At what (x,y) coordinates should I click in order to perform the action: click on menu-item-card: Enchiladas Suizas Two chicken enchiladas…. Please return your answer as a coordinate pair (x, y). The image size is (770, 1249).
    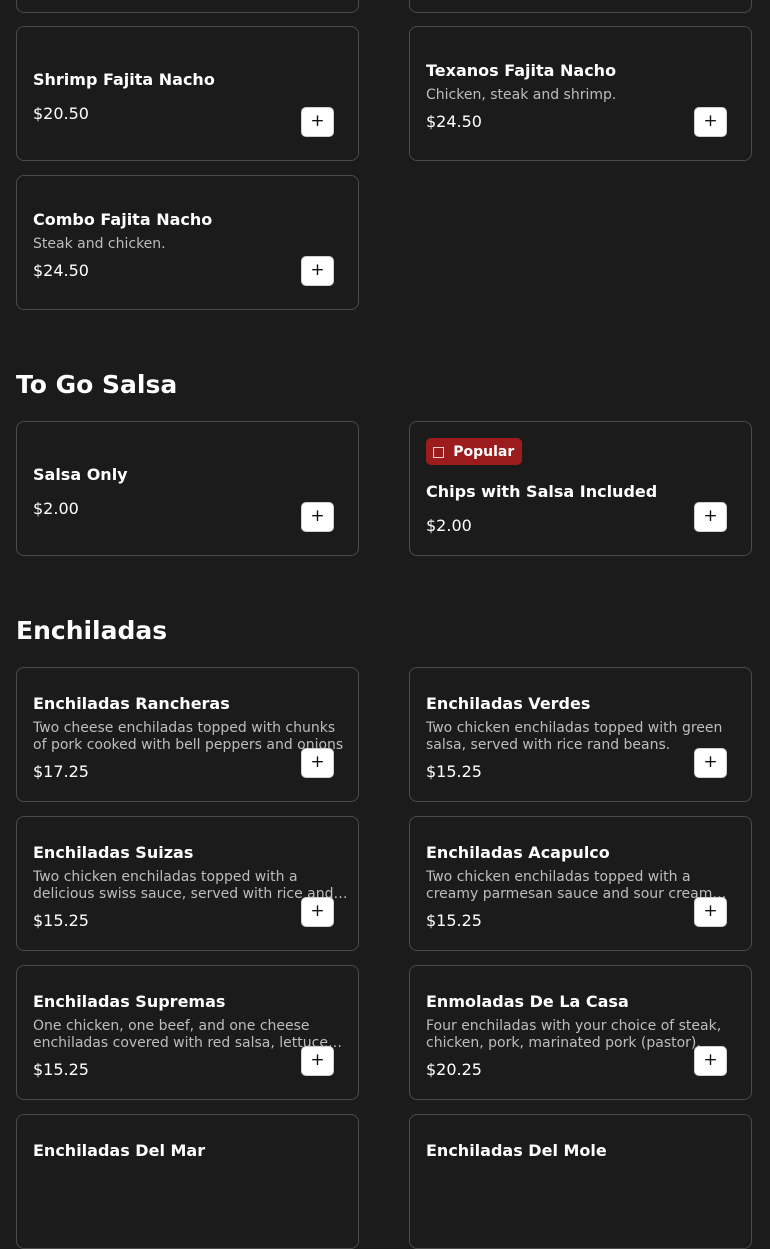
    Looking at the image, I should click on (187, 883).